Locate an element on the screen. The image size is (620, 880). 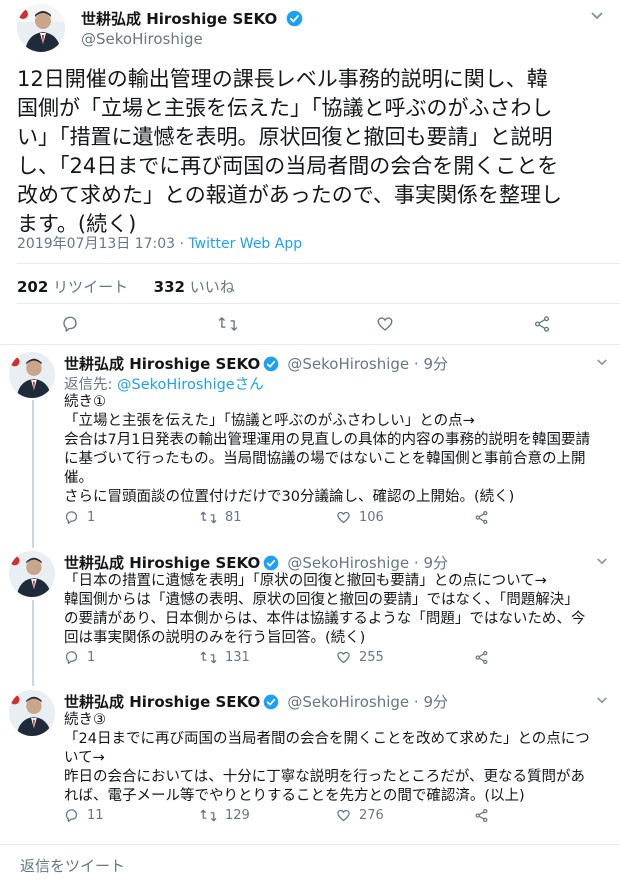
retweet-button: 131 is located at coordinates (225, 657).